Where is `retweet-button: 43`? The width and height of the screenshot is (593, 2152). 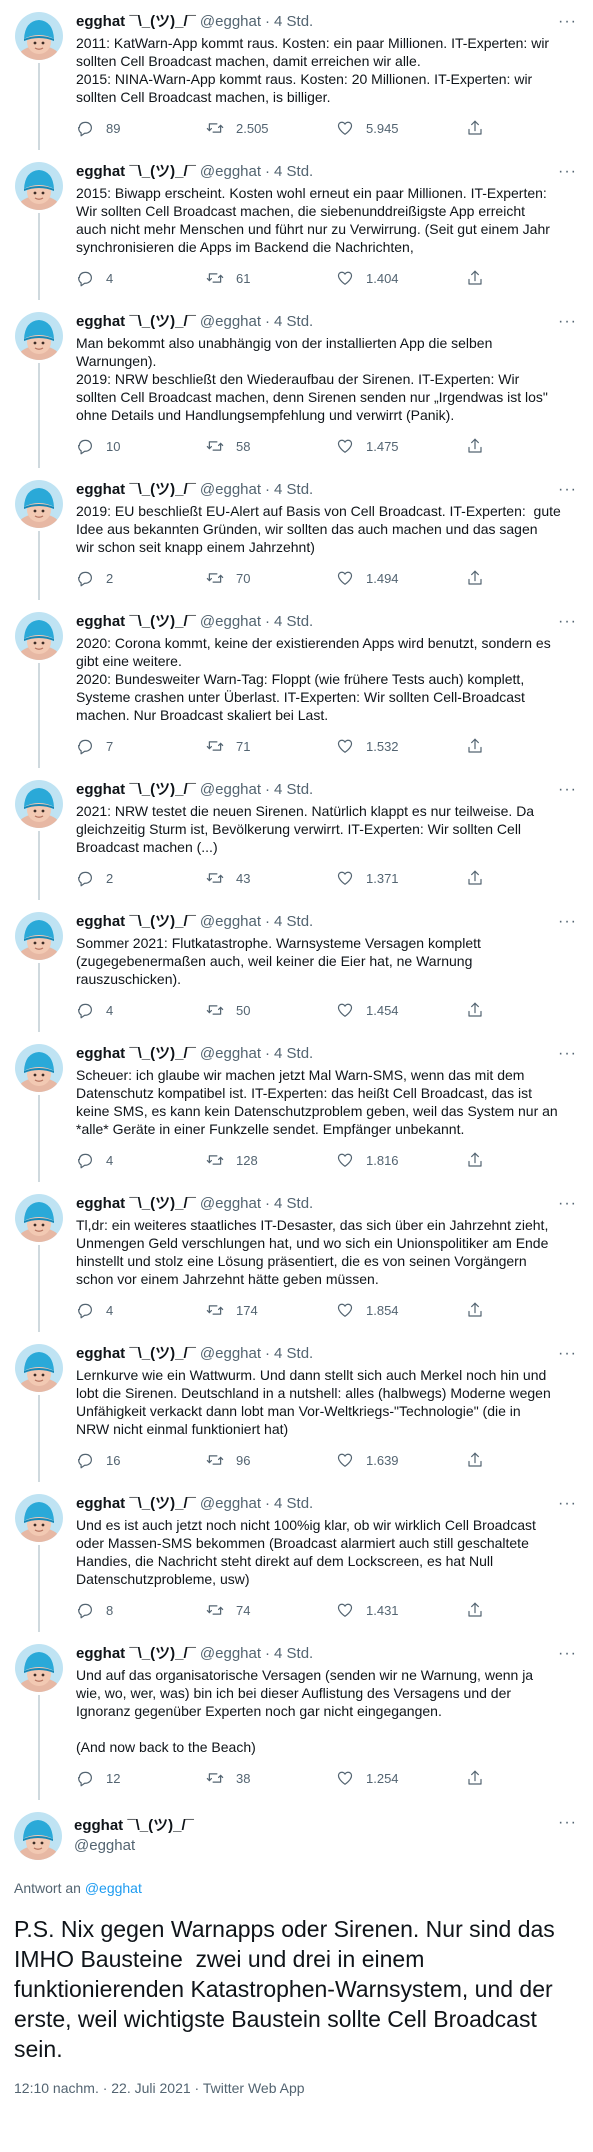
retweet-button: 43 is located at coordinates (271, 878).